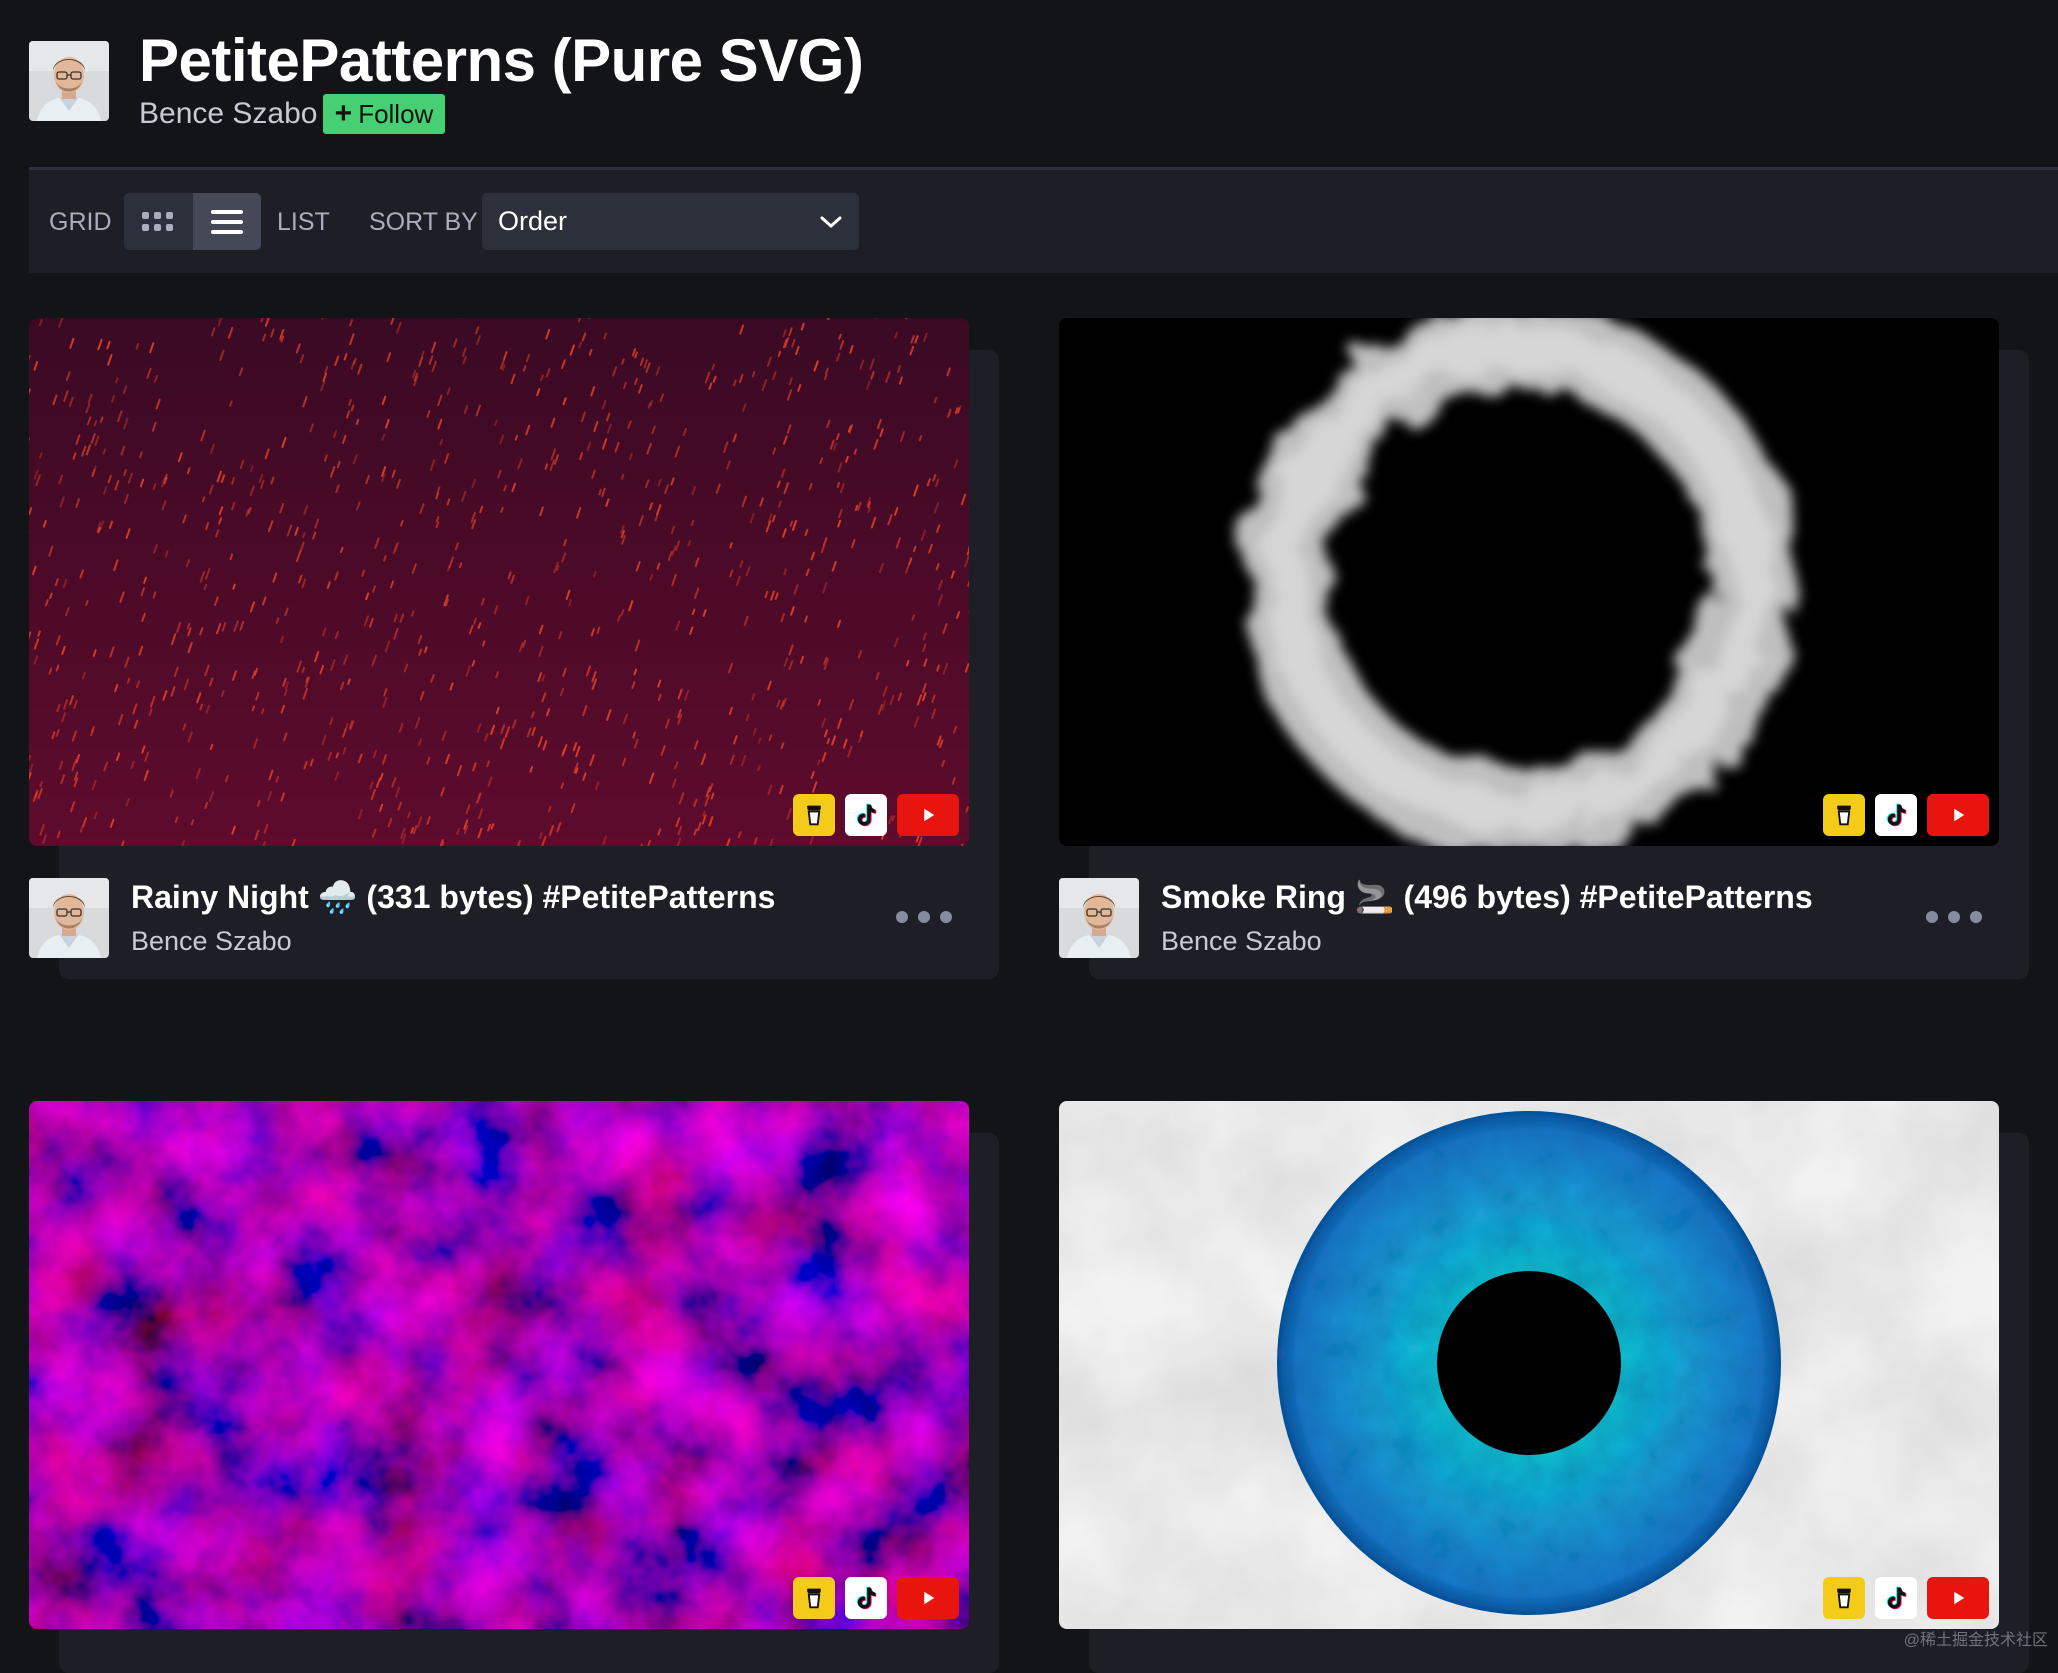 The width and height of the screenshot is (2058, 1673). What do you see at coordinates (1976, 1638) in the screenshot?
I see `watermark: @稀土掘金技术社区` at bounding box center [1976, 1638].